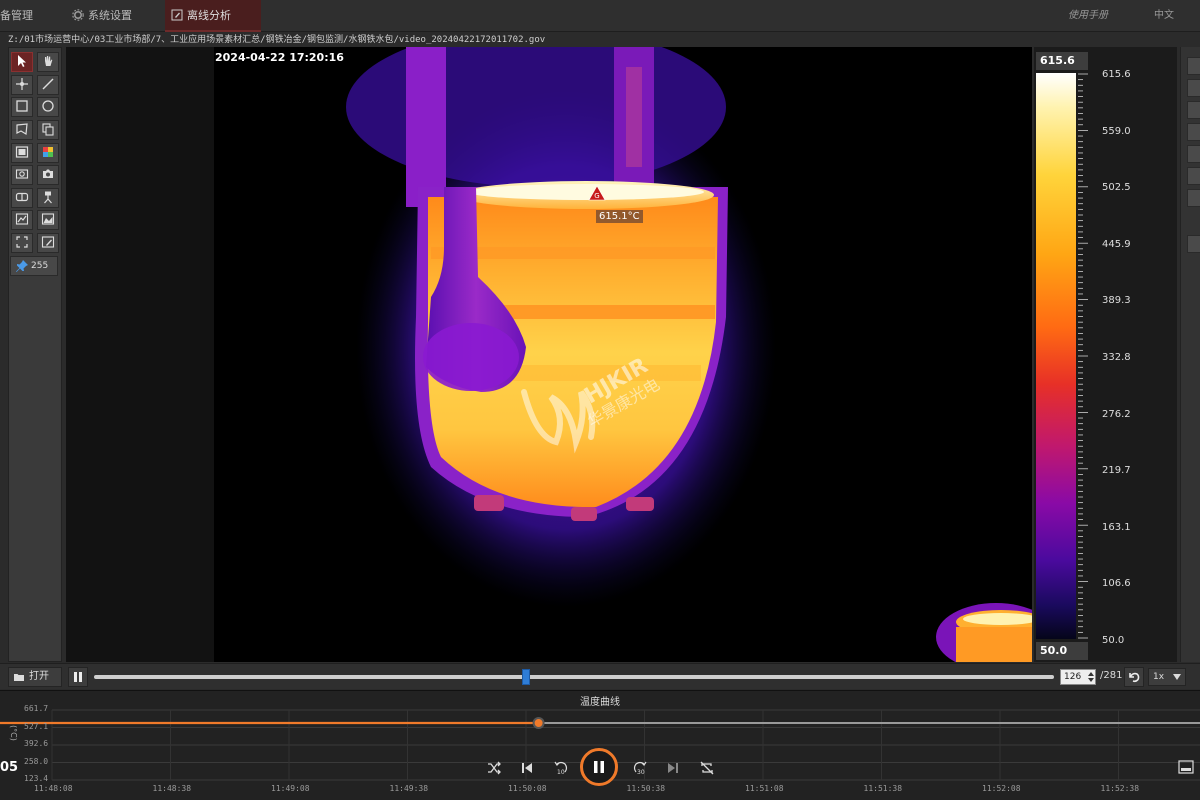 The width and height of the screenshot is (1200, 800). I want to click on fullscreen-view-button, so click(22, 153).